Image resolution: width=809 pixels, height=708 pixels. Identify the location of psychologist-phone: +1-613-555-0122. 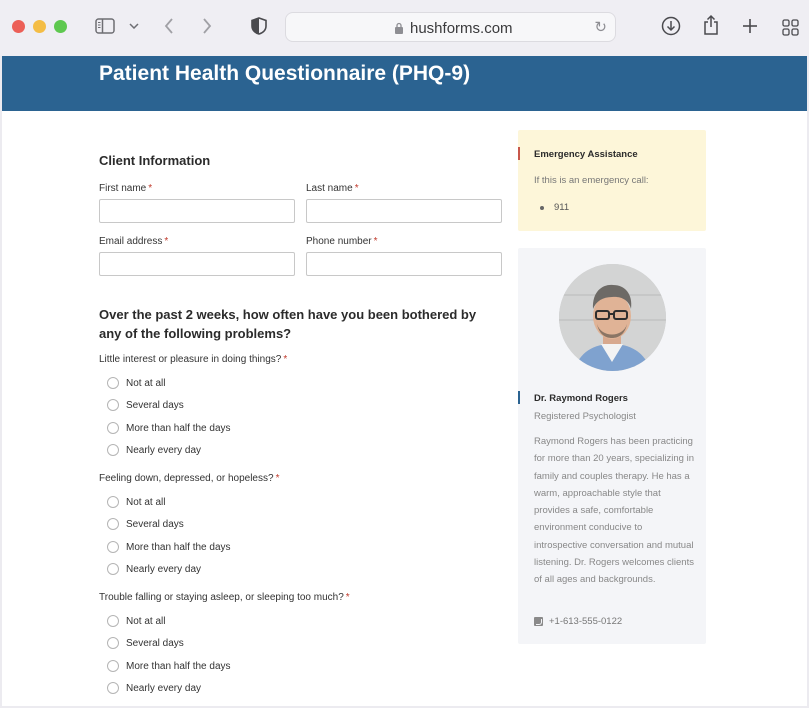
(578, 621).